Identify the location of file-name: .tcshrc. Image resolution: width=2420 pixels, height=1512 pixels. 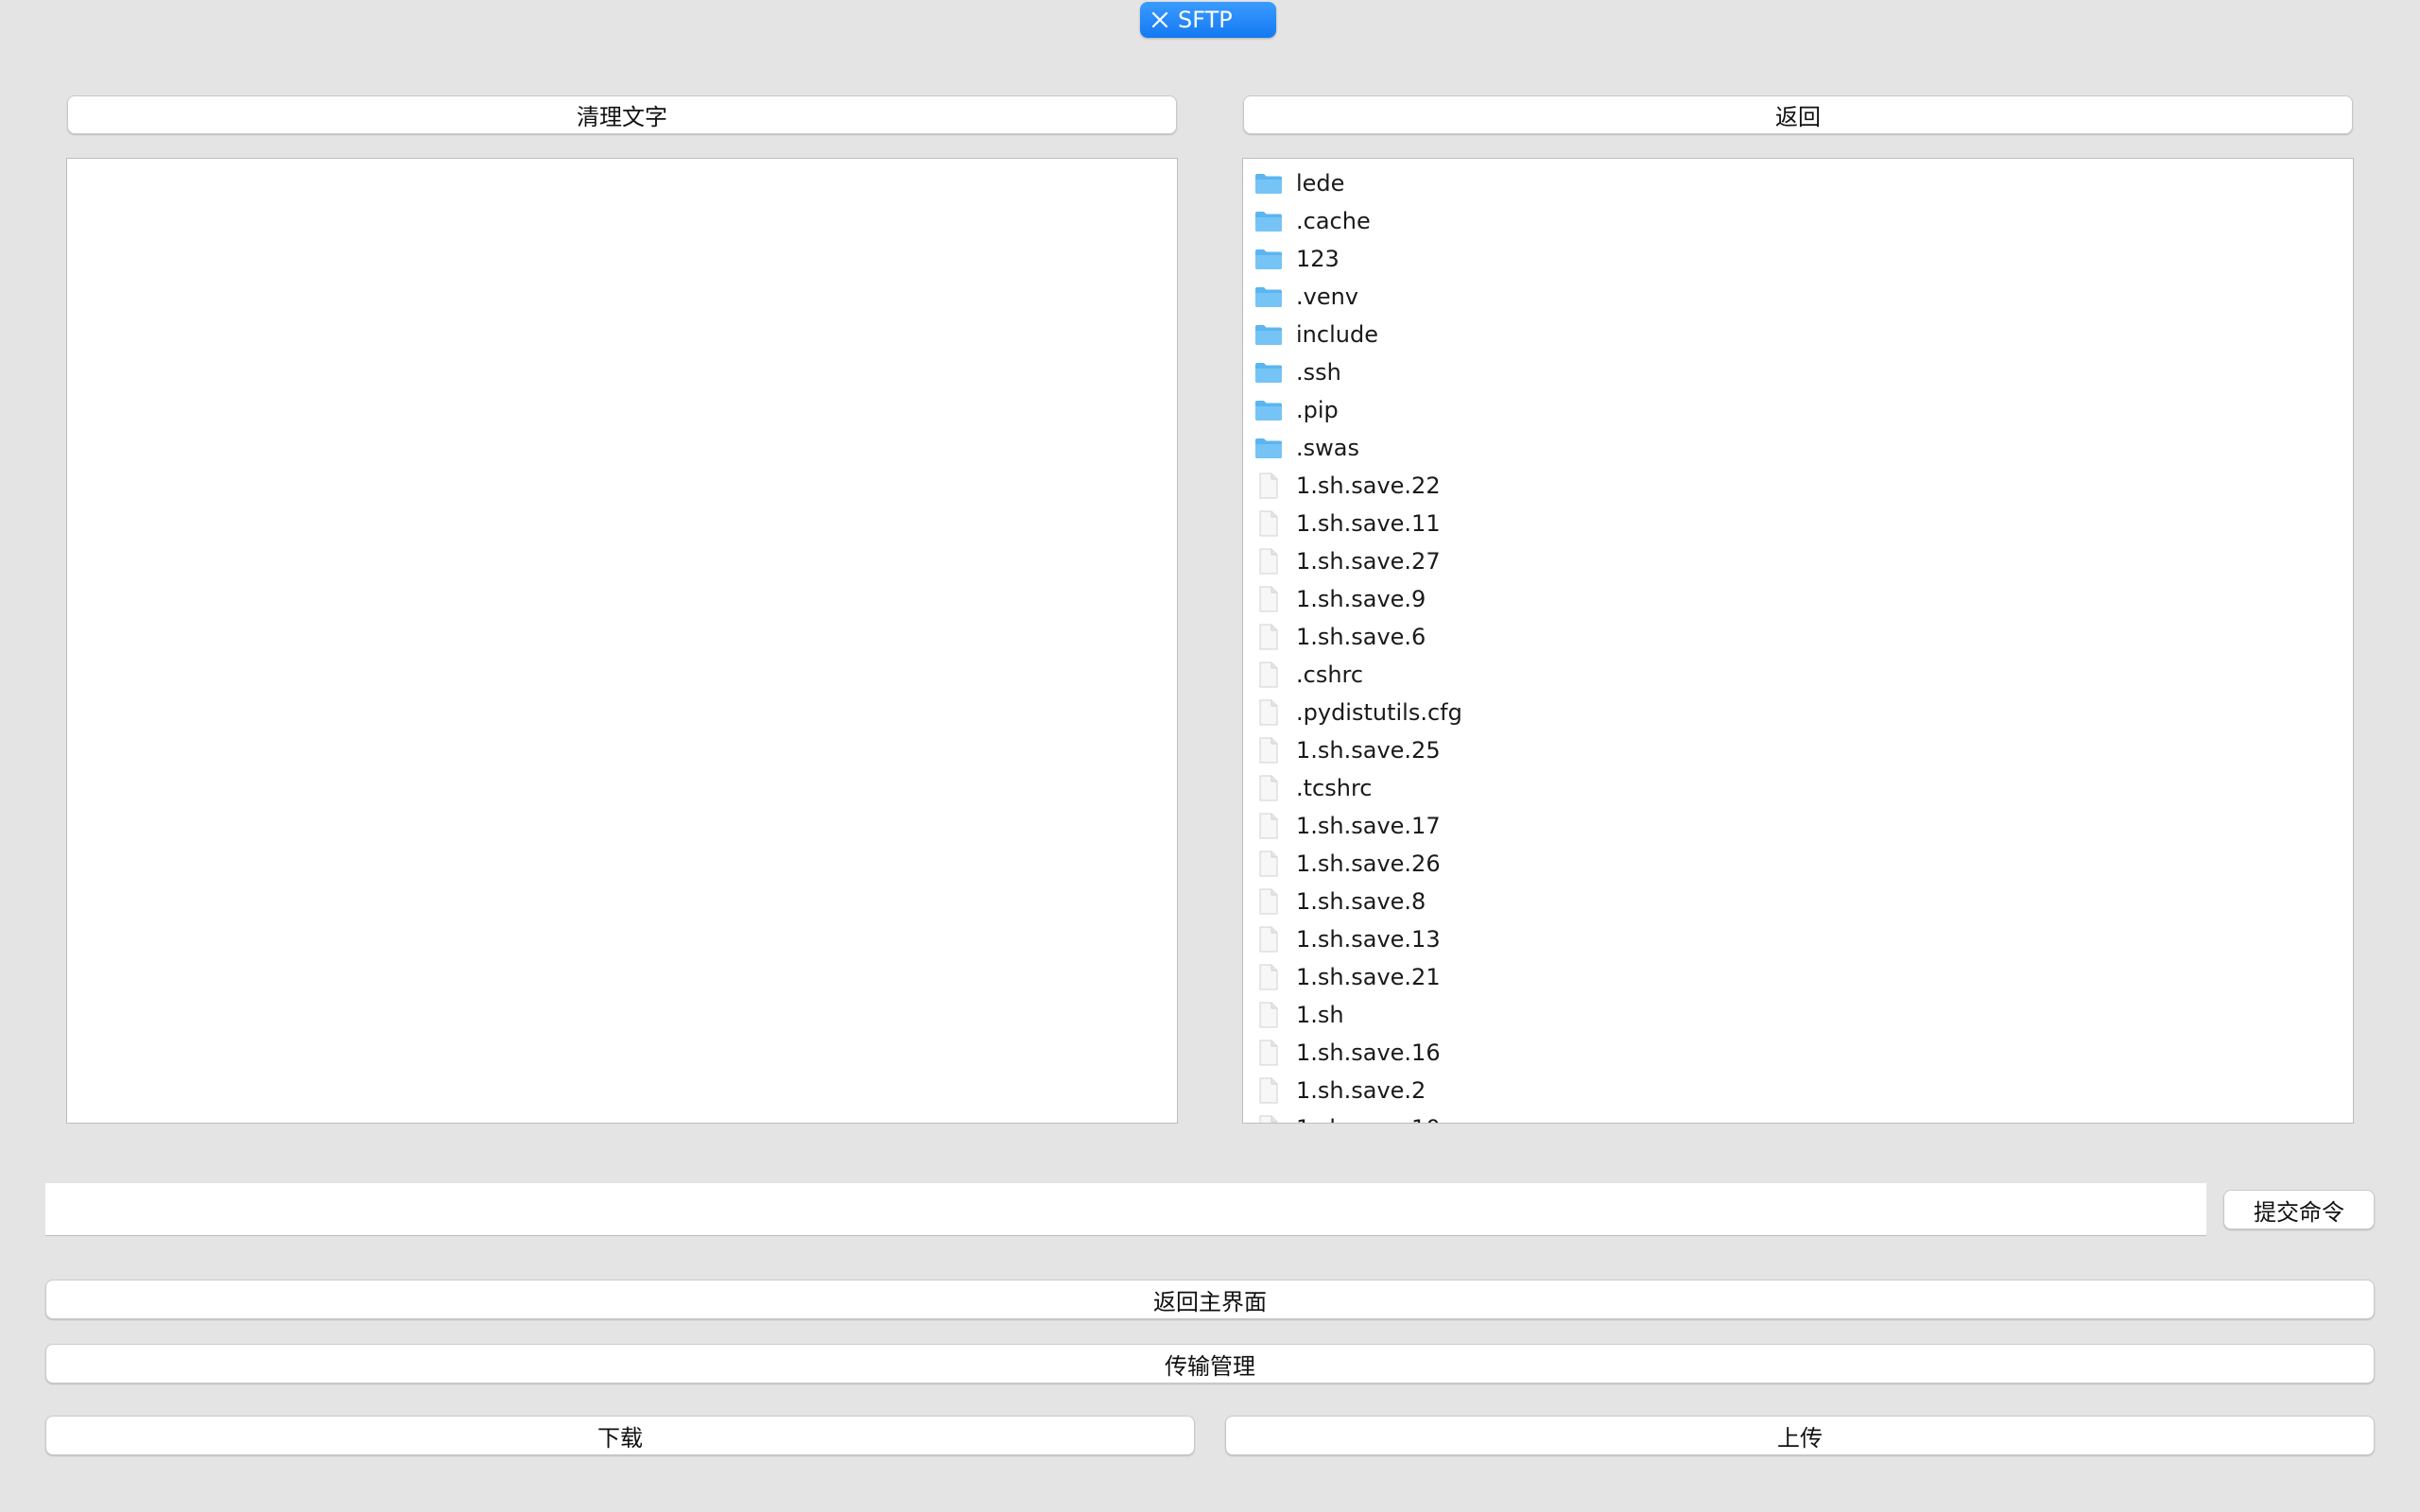
(1334, 788).